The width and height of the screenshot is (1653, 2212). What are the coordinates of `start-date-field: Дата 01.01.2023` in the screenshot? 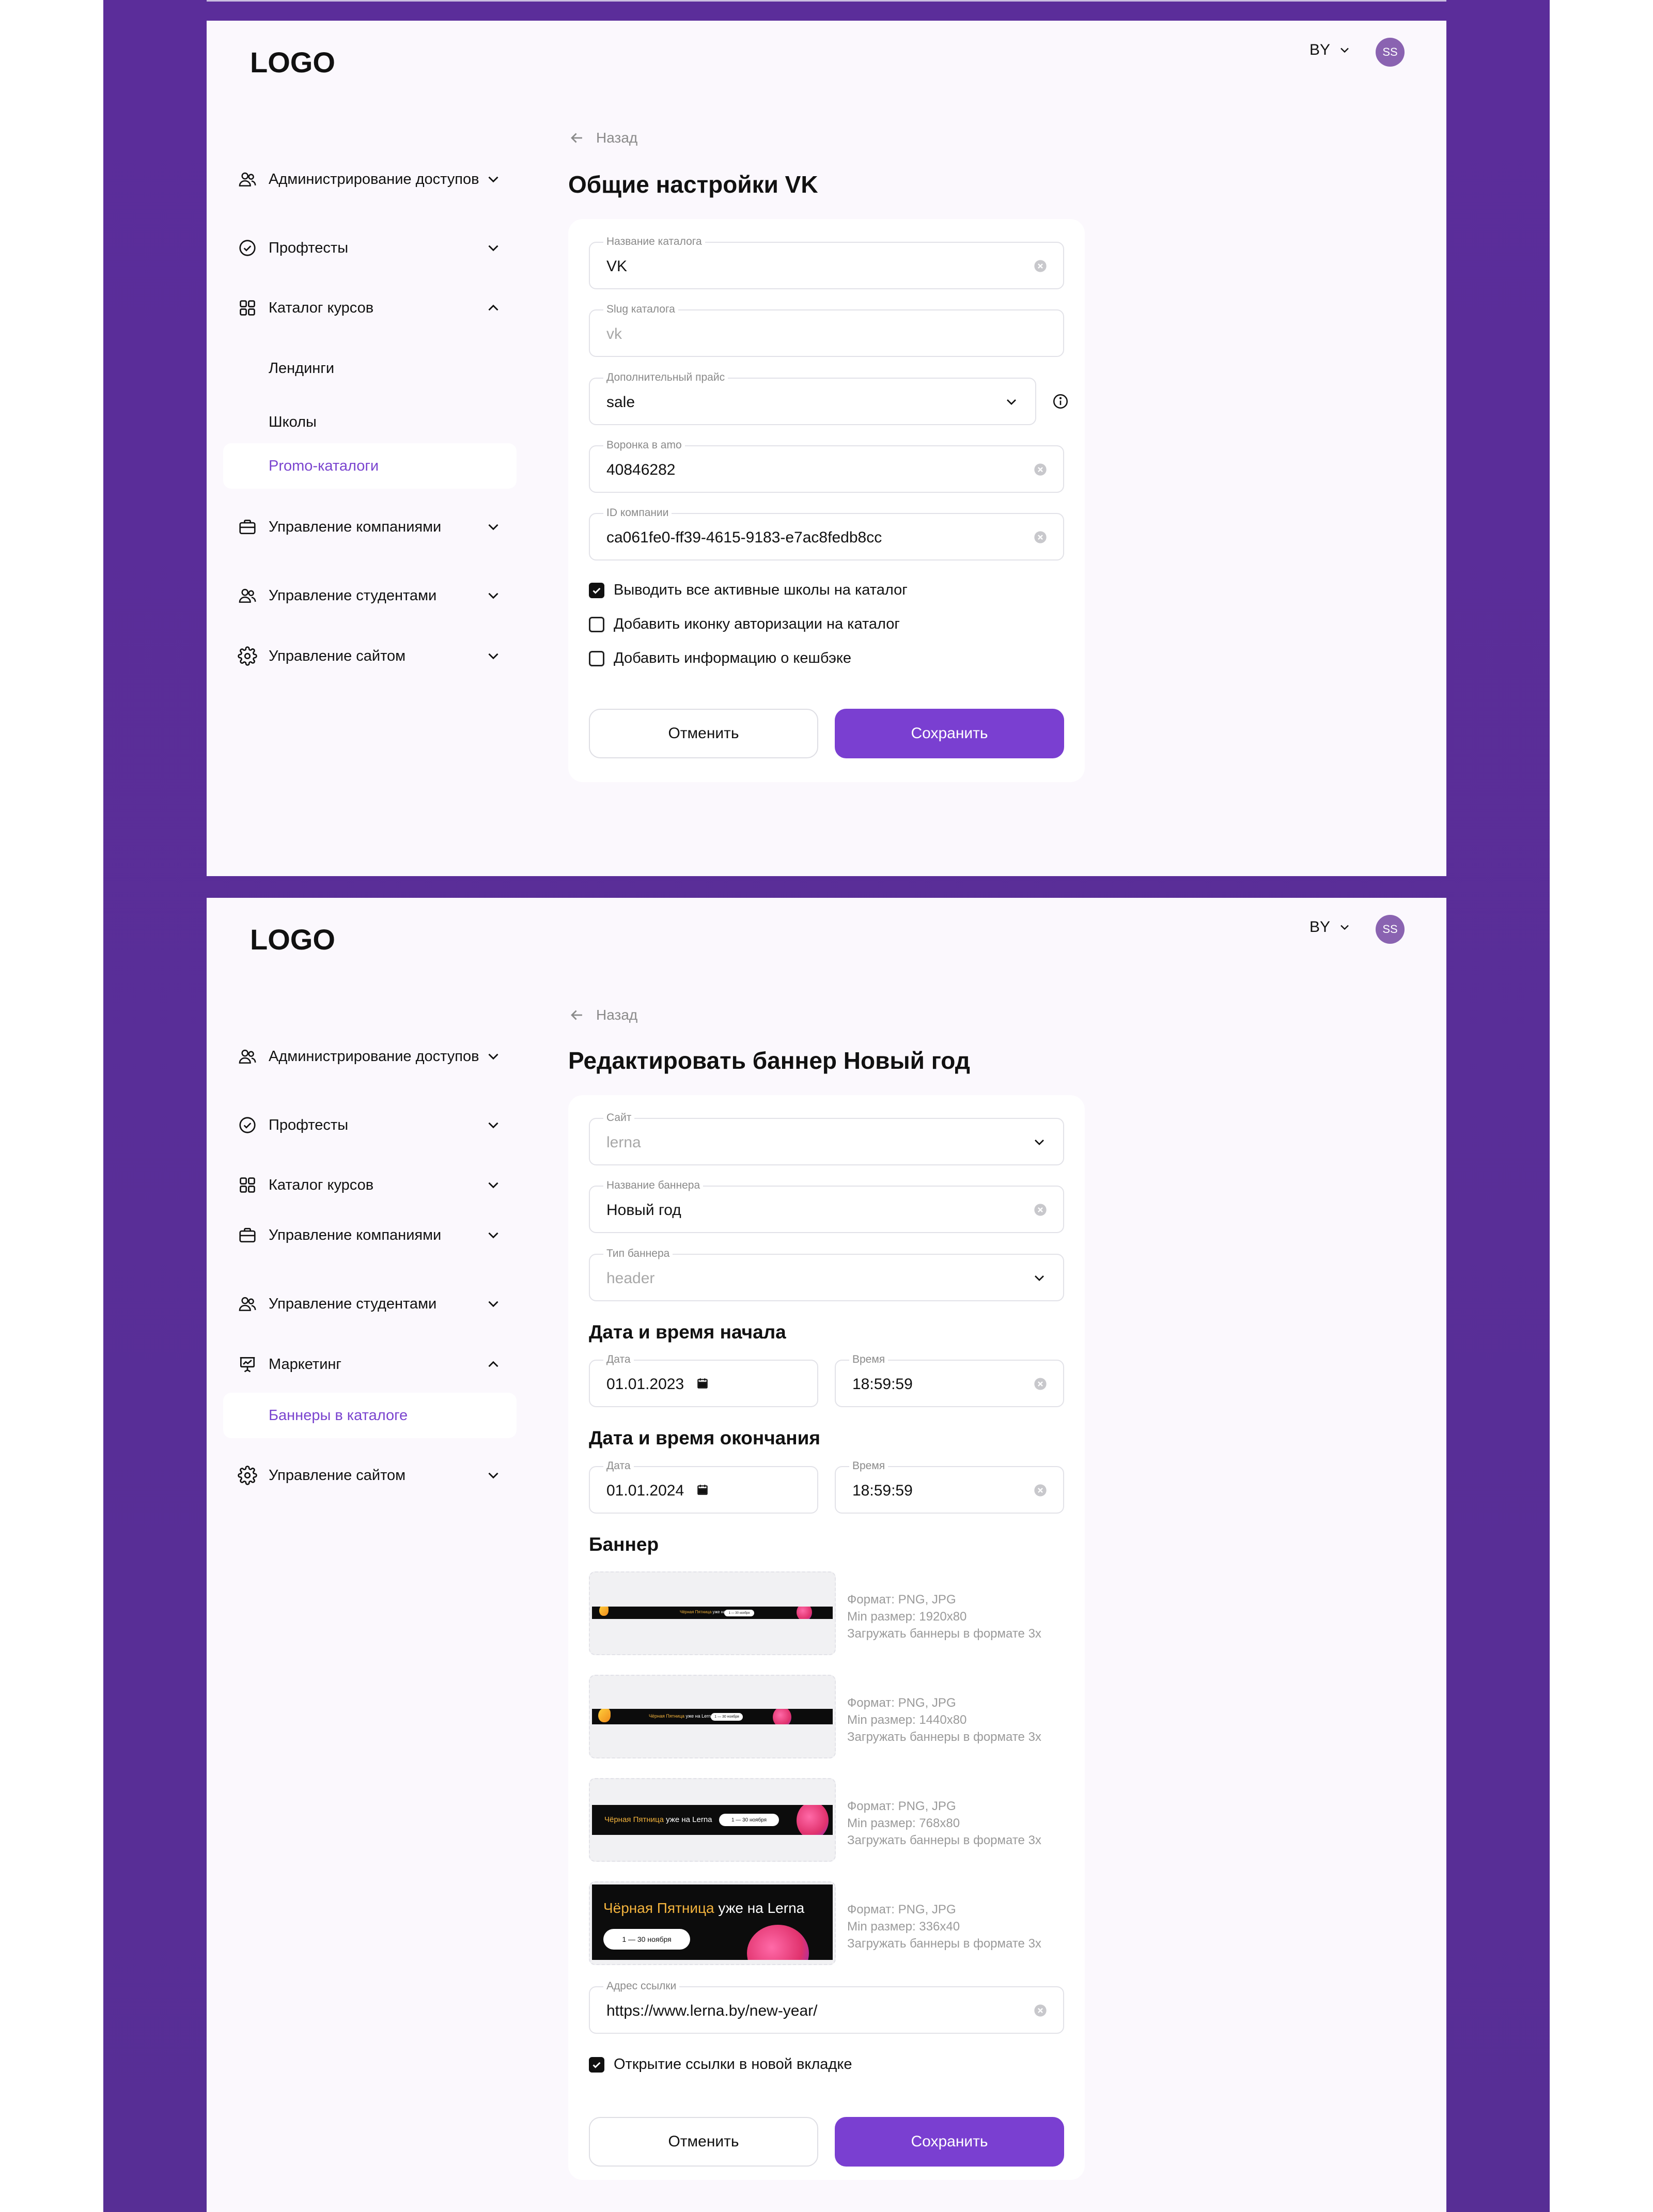 It's located at (704, 1380).